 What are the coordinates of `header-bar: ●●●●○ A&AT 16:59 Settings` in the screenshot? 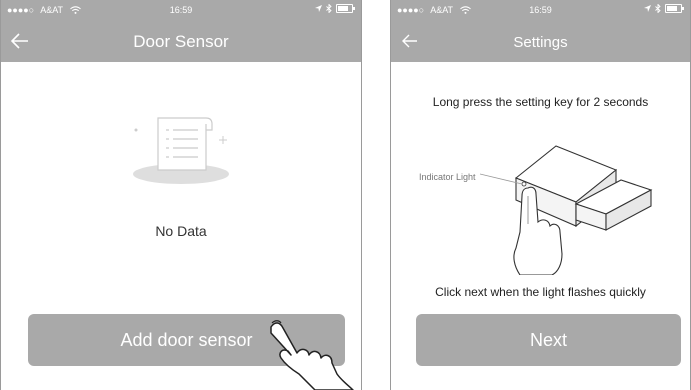 It's located at (540, 31).